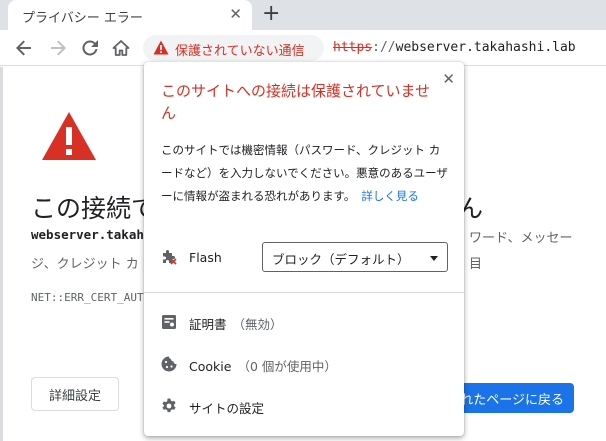  I want to click on arrow-right-icon, so click(58, 48).